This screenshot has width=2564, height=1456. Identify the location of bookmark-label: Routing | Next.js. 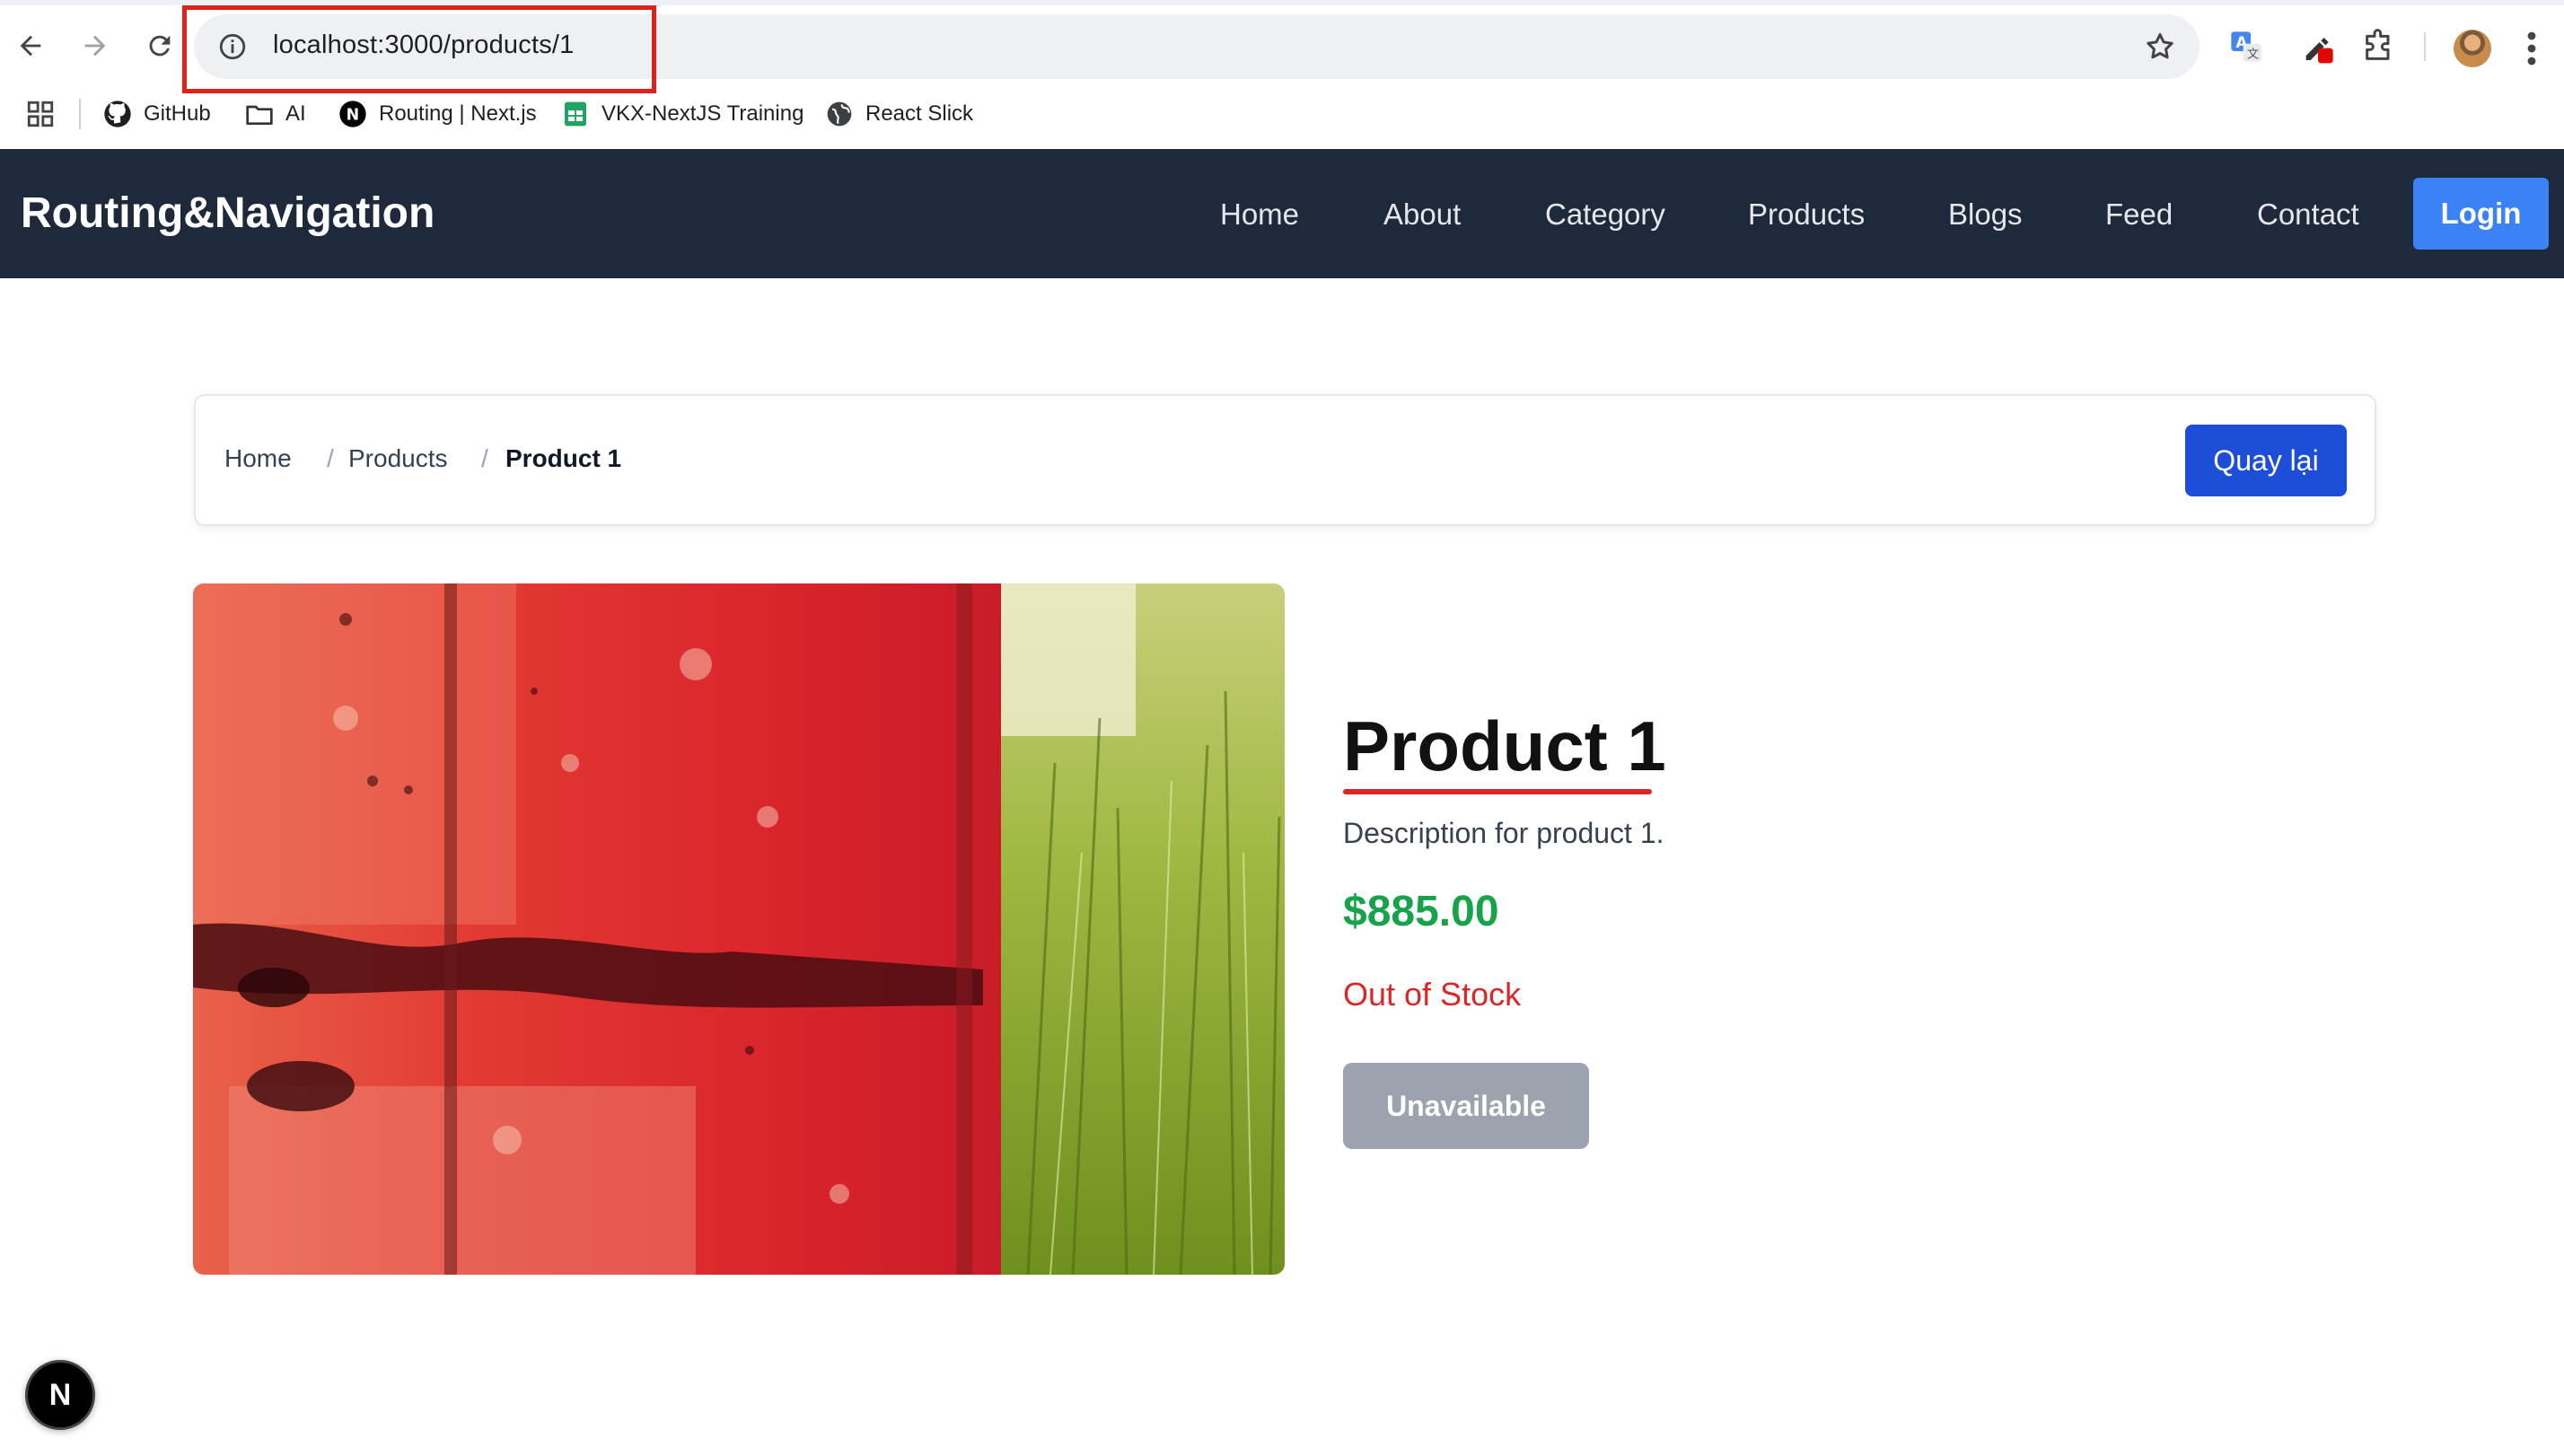
(458, 113).